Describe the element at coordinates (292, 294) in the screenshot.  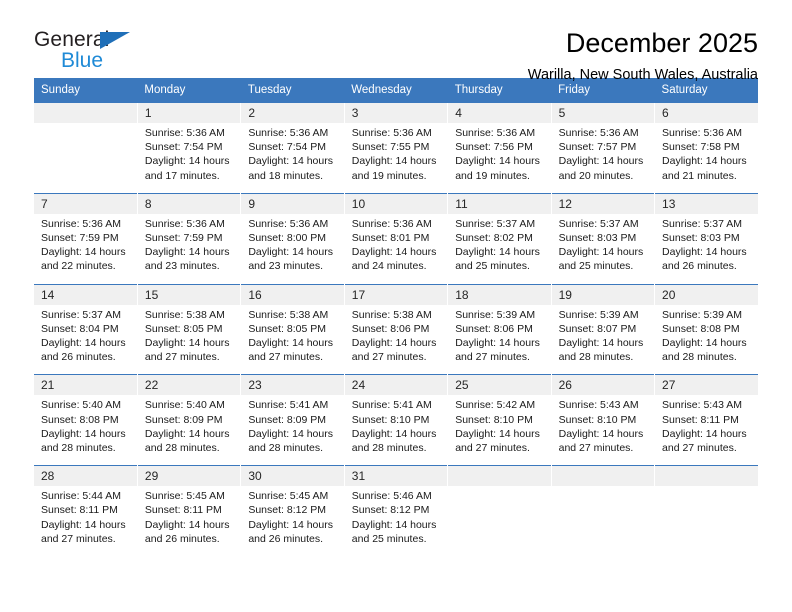
I see `day-number: 16` at that location.